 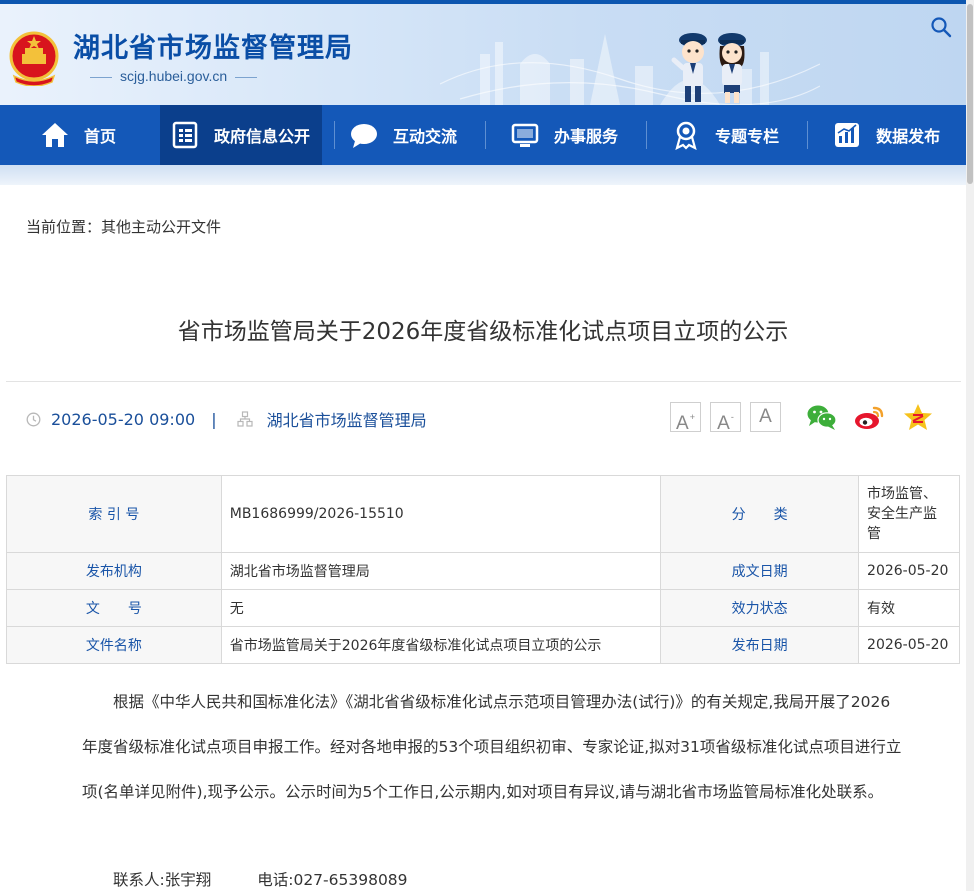 What do you see at coordinates (55, 135) in the screenshot?
I see `home-icon` at bounding box center [55, 135].